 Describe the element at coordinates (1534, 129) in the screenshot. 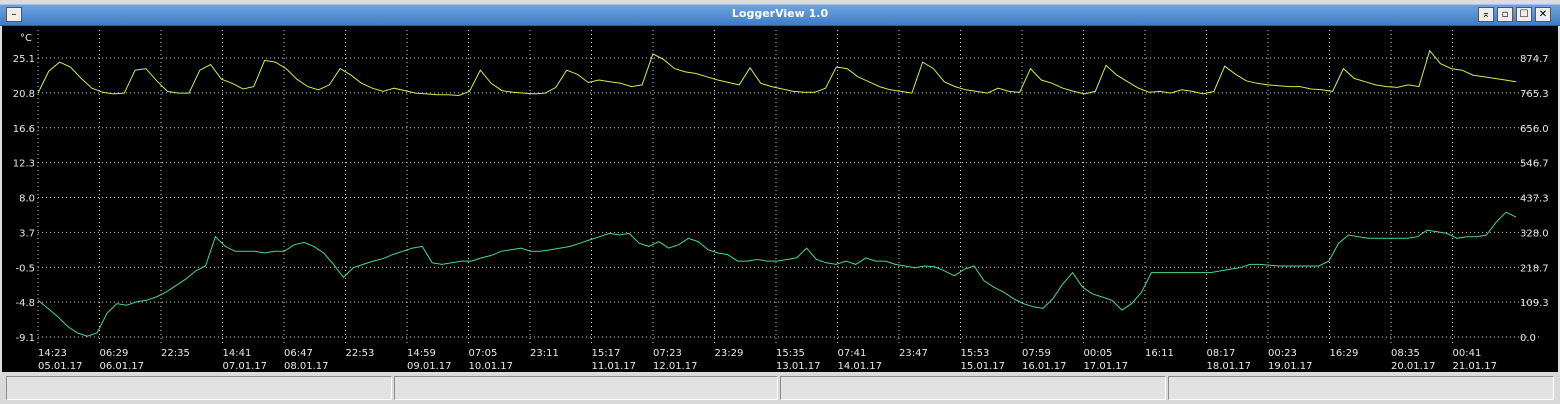

I see `right-tick-label: 656.0` at that location.